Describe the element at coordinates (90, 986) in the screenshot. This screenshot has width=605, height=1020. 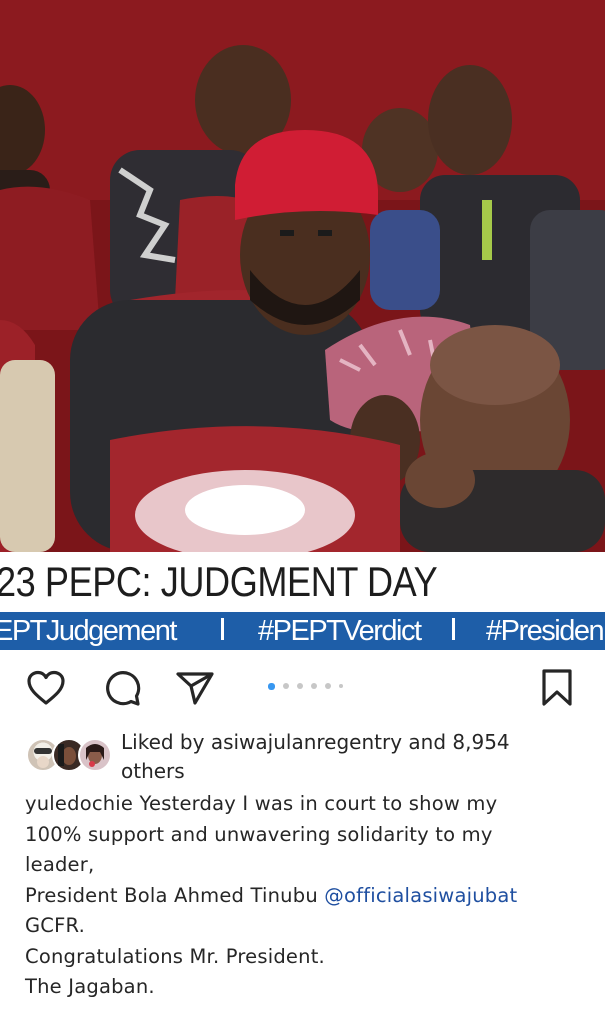
I see `caption-line: The Jagaban.` at that location.